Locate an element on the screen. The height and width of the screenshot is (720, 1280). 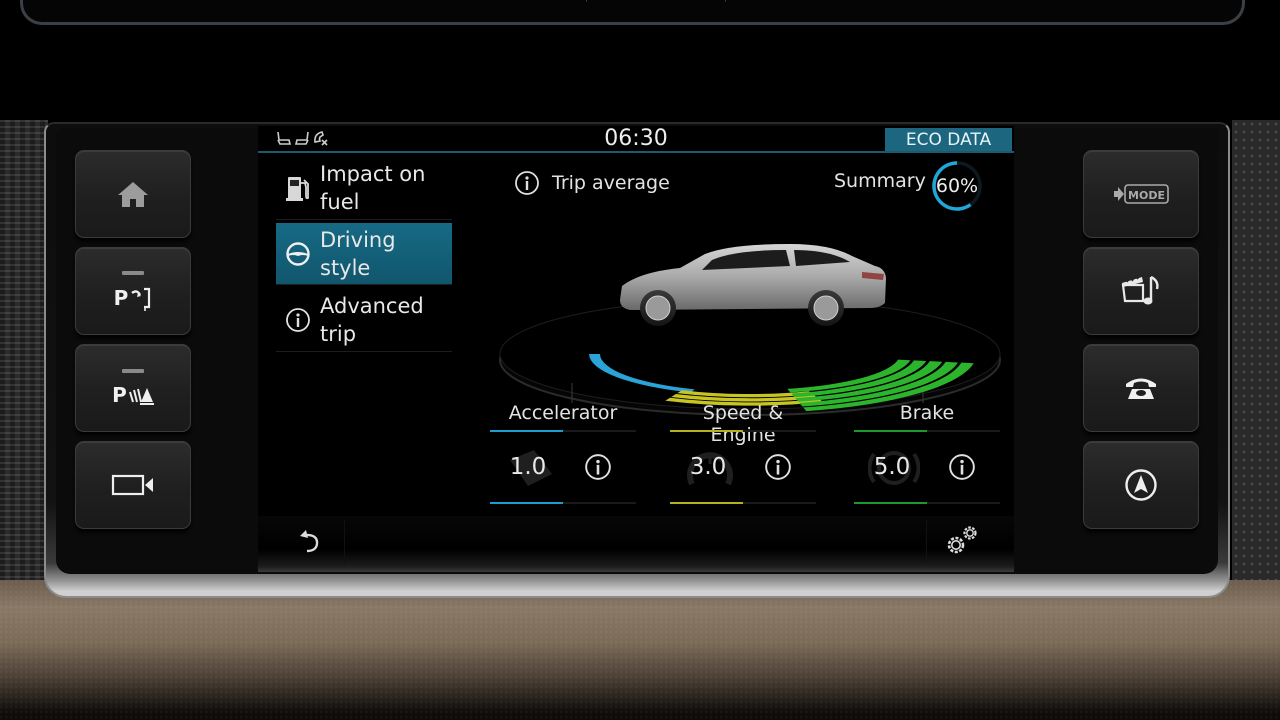
mode-icon: MODE is located at coordinates (1141, 194).